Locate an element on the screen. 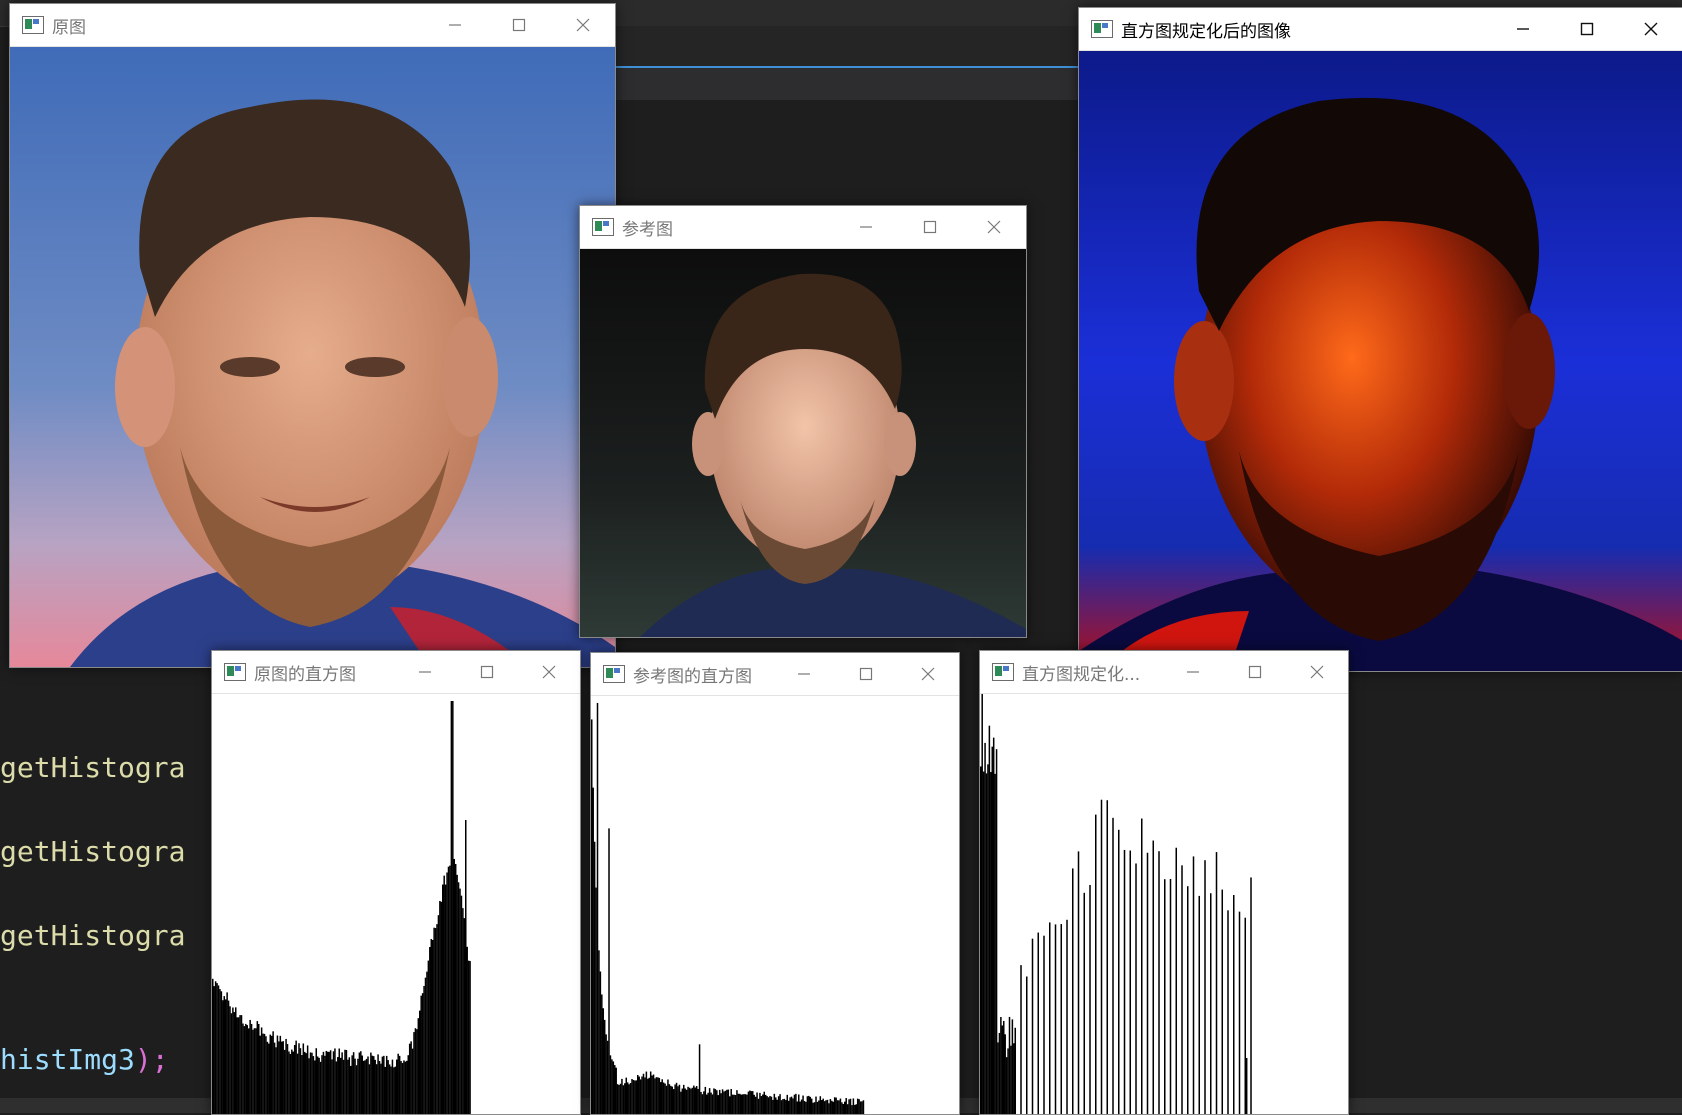  code-identifier: histImg3 is located at coordinates (67, 1059).